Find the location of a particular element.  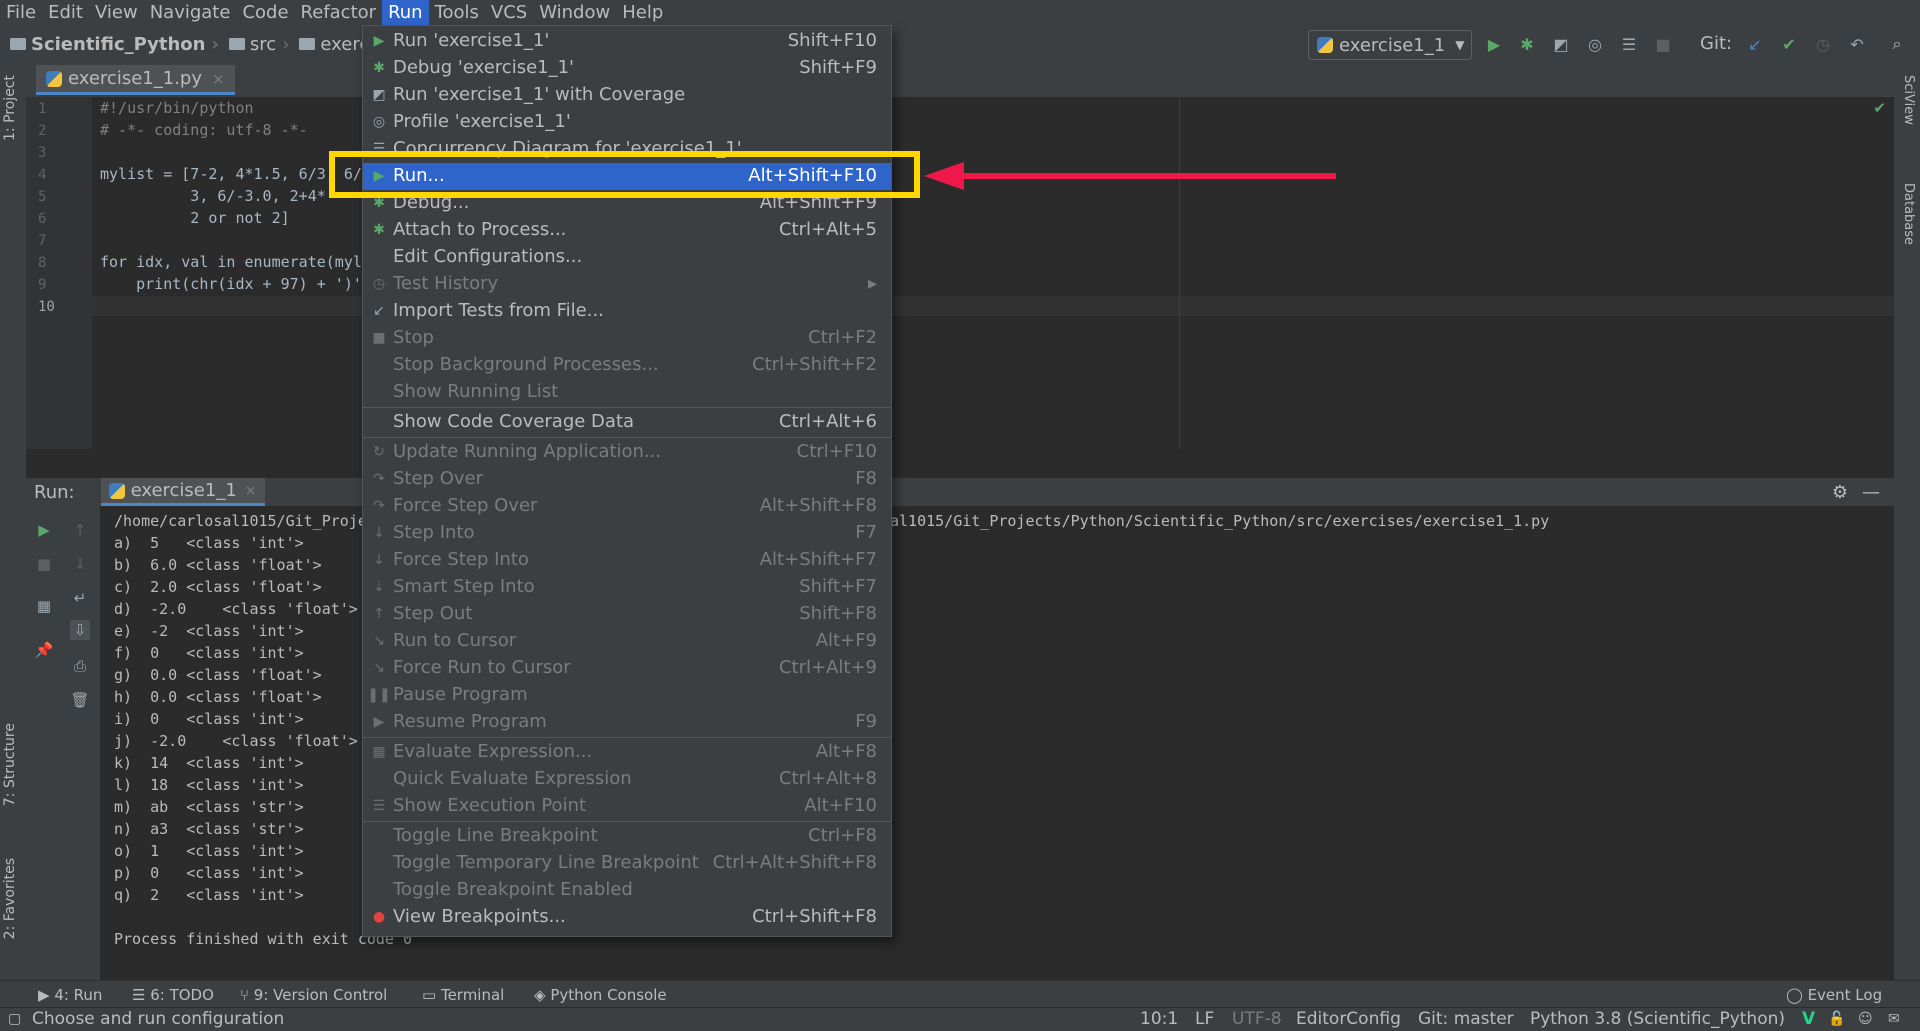

bottom-tab-python-console: ◈ Python Console is located at coordinates (600, 995).